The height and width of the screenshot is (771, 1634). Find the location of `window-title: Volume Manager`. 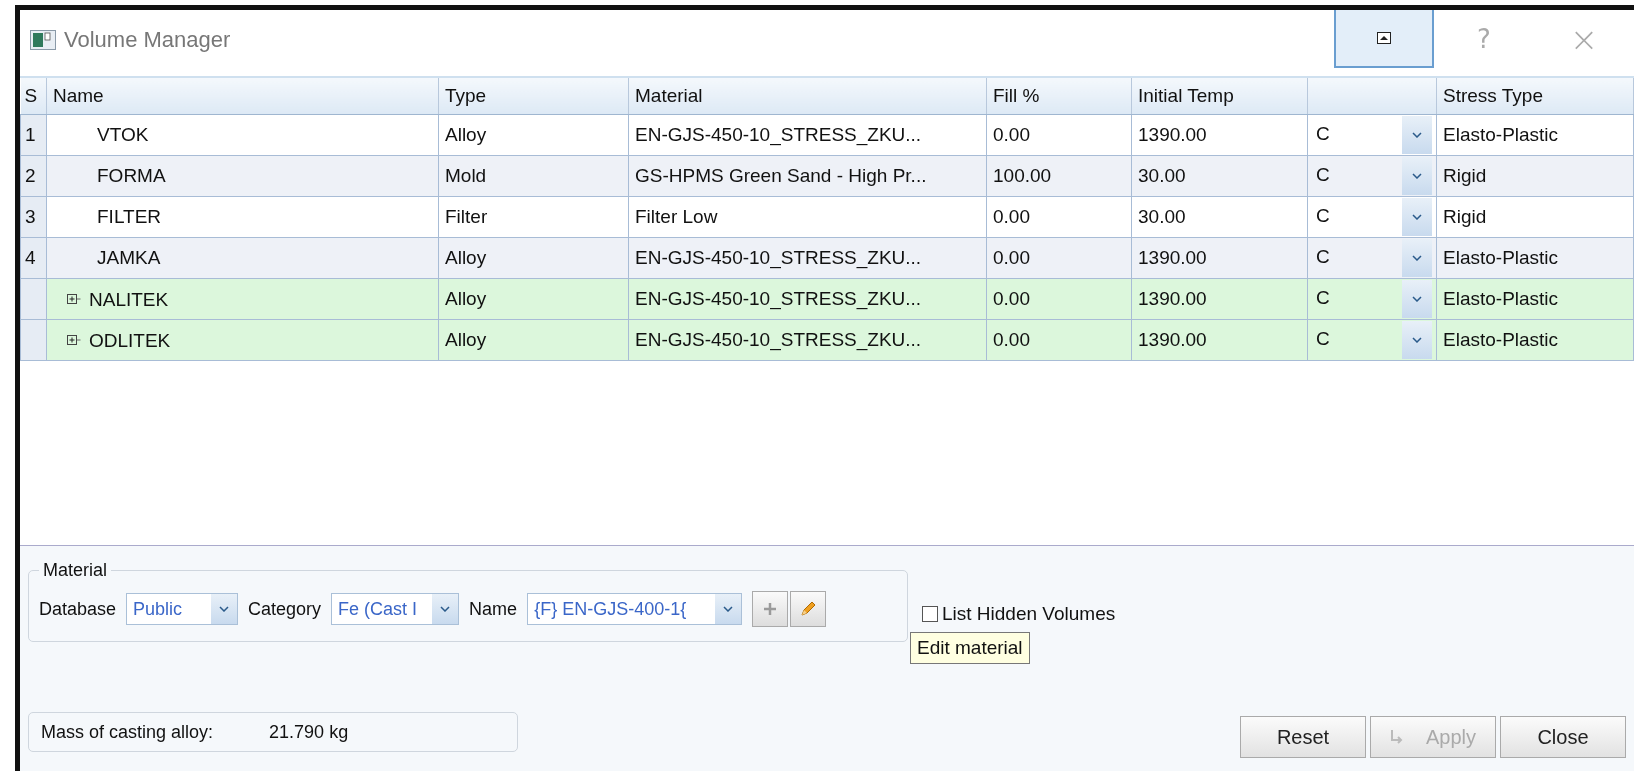

window-title: Volume Manager is located at coordinates (147, 40).